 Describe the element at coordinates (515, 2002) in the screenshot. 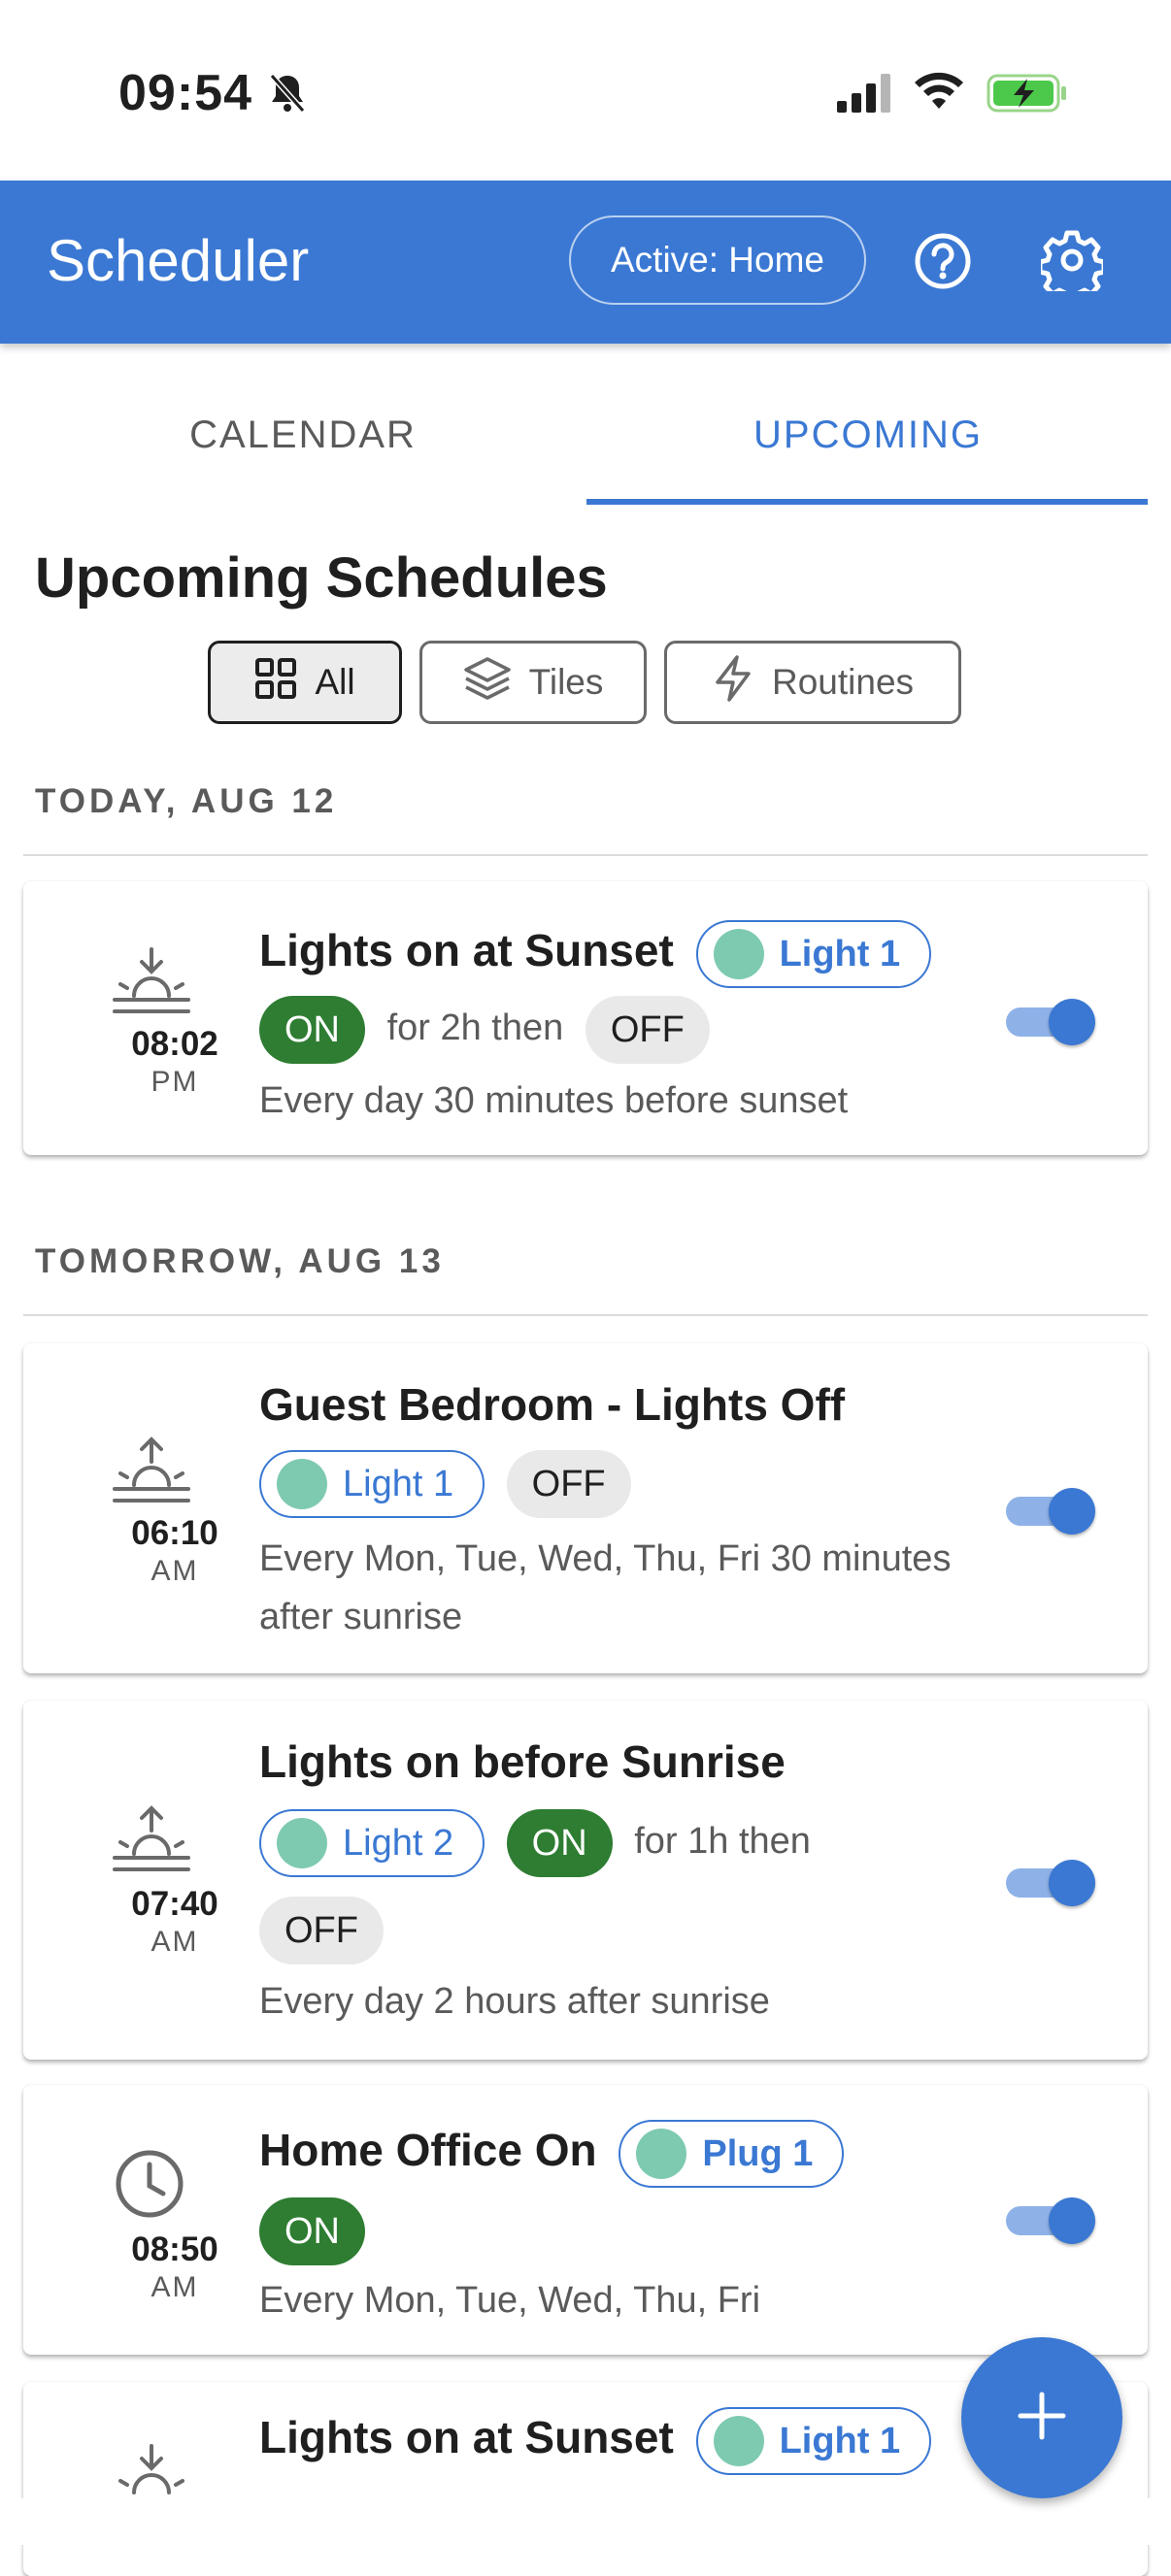

I see `schedule-description: Every day 2 hours after sunrise` at that location.